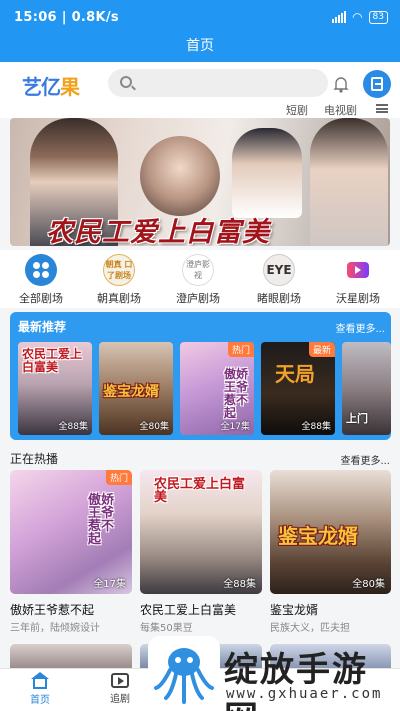  Describe the element at coordinates (55, 388) in the screenshot. I see `recommend-card: 农民工爱上白富美 全88集` at that location.